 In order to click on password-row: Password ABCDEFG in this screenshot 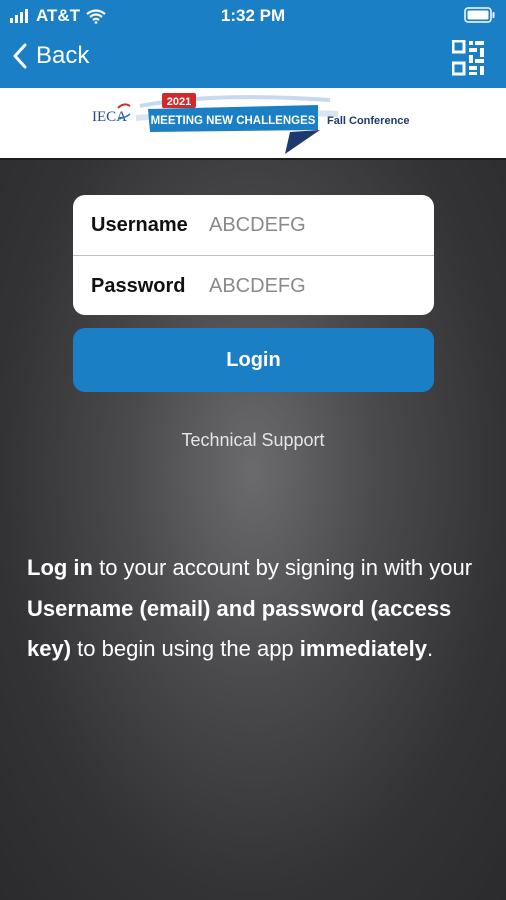, I will do `click(253, 285)`.